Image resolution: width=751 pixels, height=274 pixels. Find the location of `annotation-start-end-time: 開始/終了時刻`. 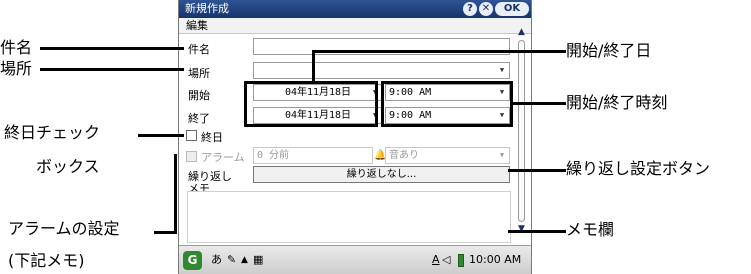

annotation-start-end-time: 開始/終了時刻 is located at coordinates (617, 102).